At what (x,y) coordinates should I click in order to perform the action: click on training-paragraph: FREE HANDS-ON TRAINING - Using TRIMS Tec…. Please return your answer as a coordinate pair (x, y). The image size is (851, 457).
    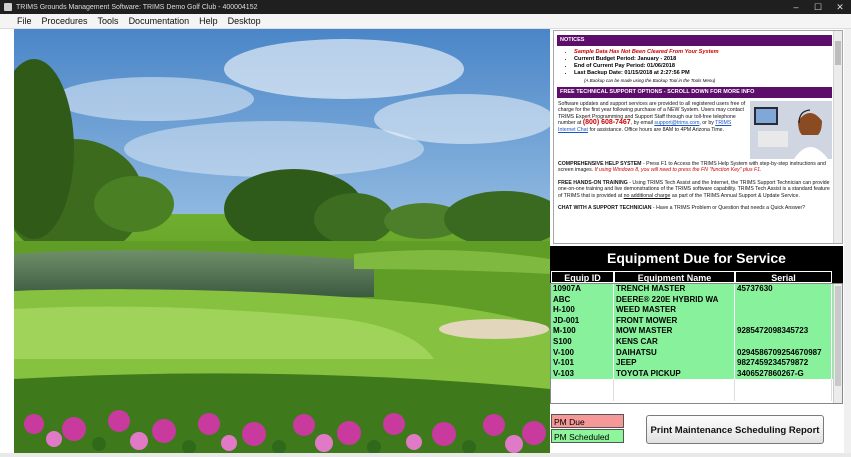
    Looking at the image, I should click on (694, 189).